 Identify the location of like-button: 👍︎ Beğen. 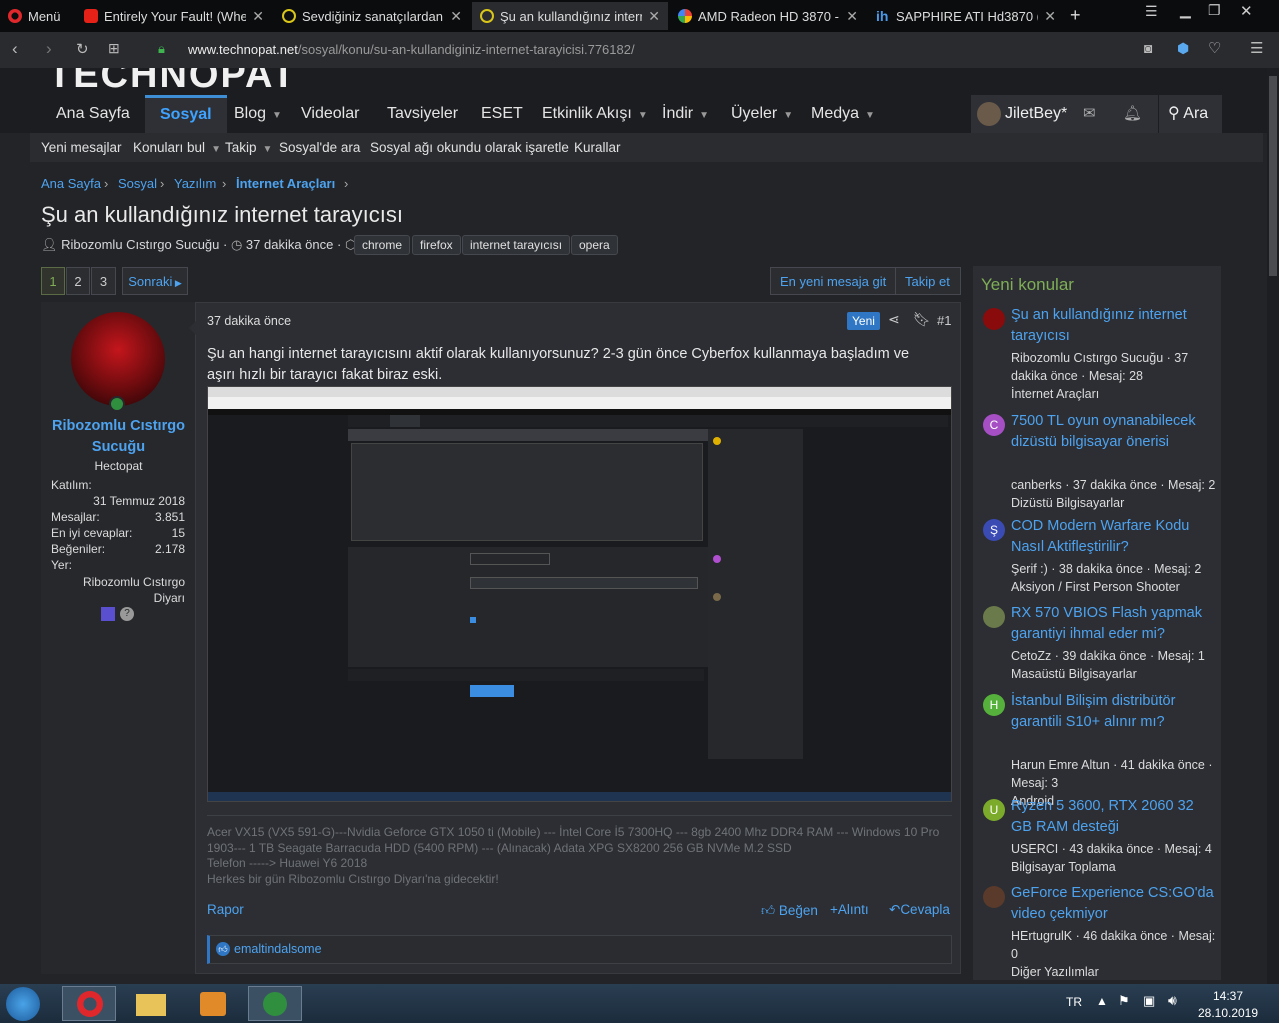
(789, 910).